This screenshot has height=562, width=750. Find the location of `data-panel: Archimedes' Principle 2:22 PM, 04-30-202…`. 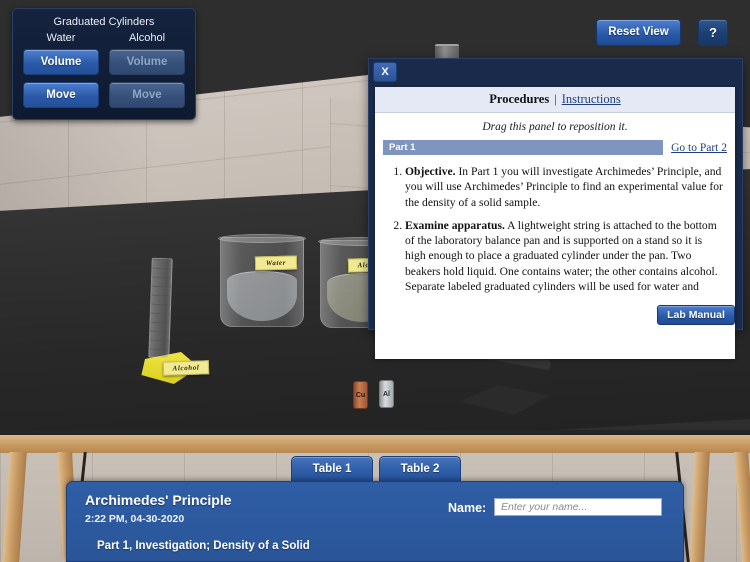

data-panel: Archimedes' Principle 2:22 PM, 04-30-202… is located at coordinates (375, 521).